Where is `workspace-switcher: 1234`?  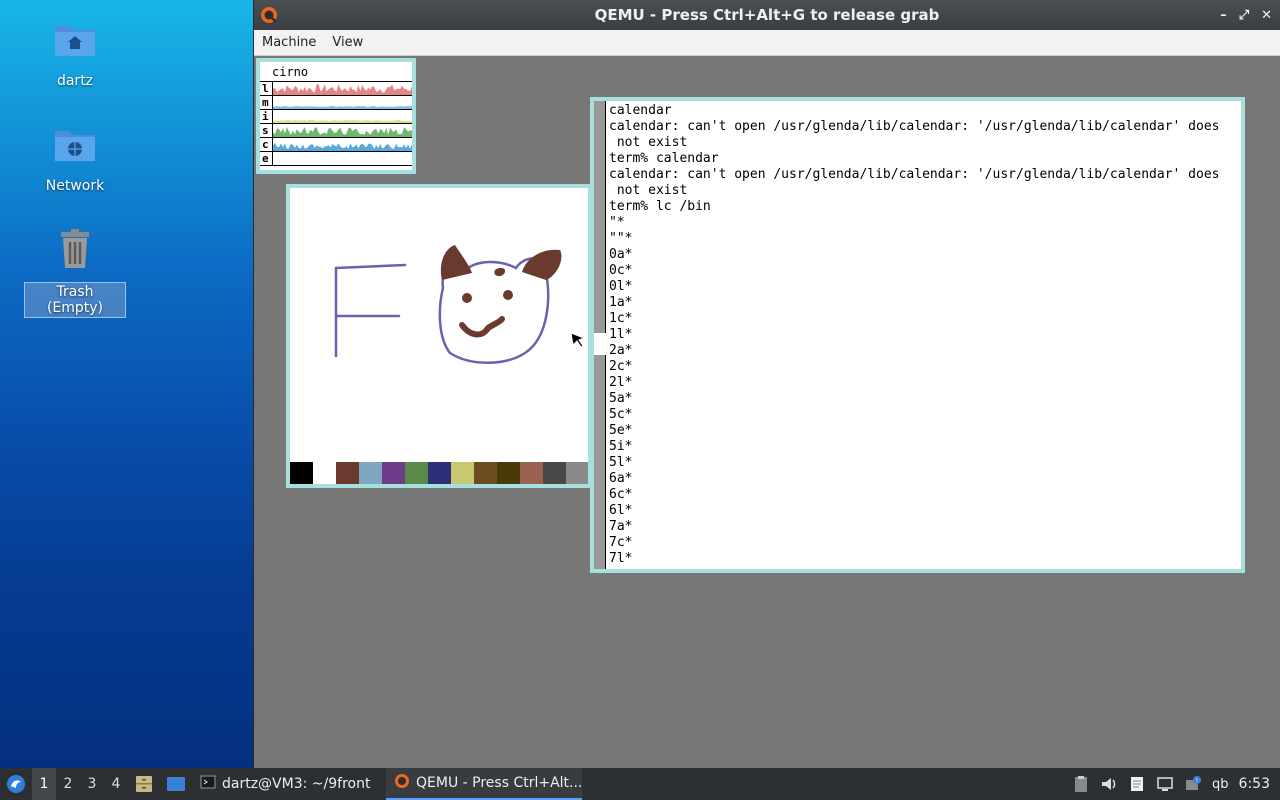
workspace-switcher: 1234 is located at coordinates (80, 784).